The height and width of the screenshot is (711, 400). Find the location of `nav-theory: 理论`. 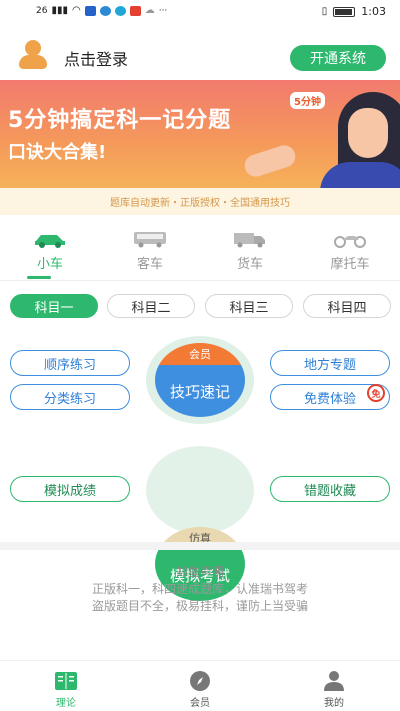

nav-theory: 理论 is located at coordinates (66, 689).